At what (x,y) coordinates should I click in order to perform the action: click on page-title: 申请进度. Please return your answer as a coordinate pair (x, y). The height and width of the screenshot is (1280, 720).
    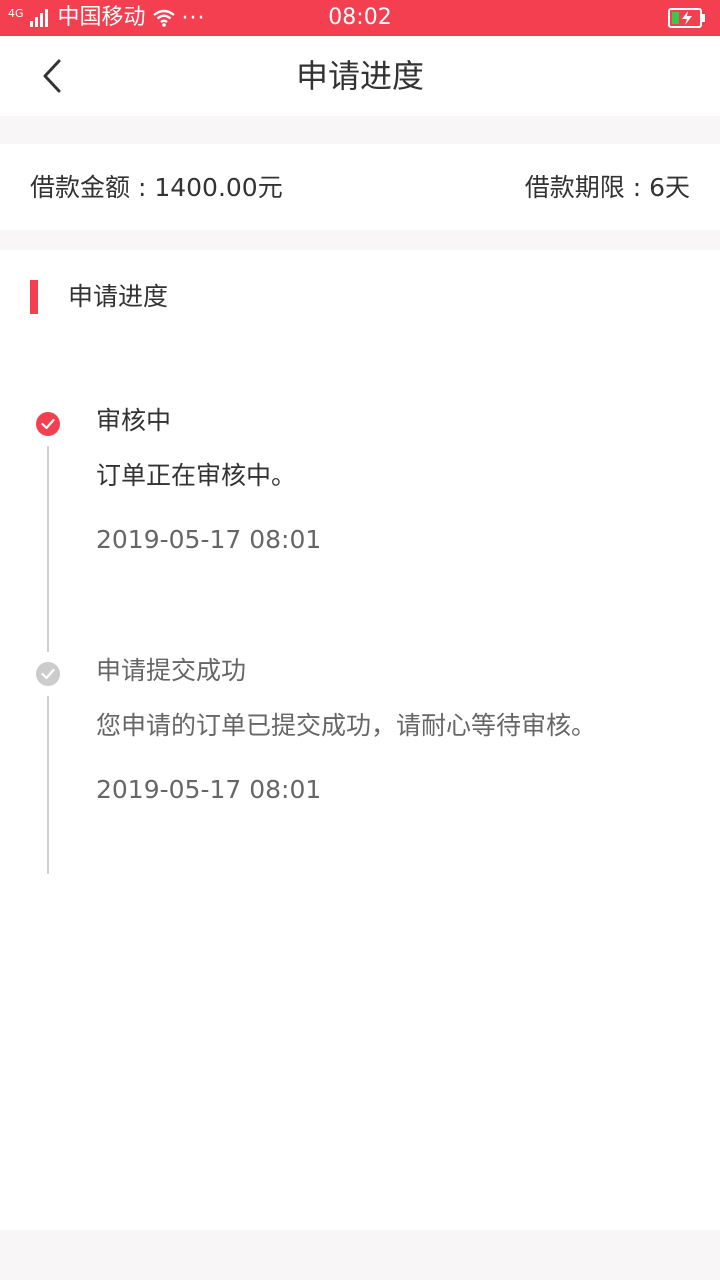
    Looking at the image, I should click on (359, 76).